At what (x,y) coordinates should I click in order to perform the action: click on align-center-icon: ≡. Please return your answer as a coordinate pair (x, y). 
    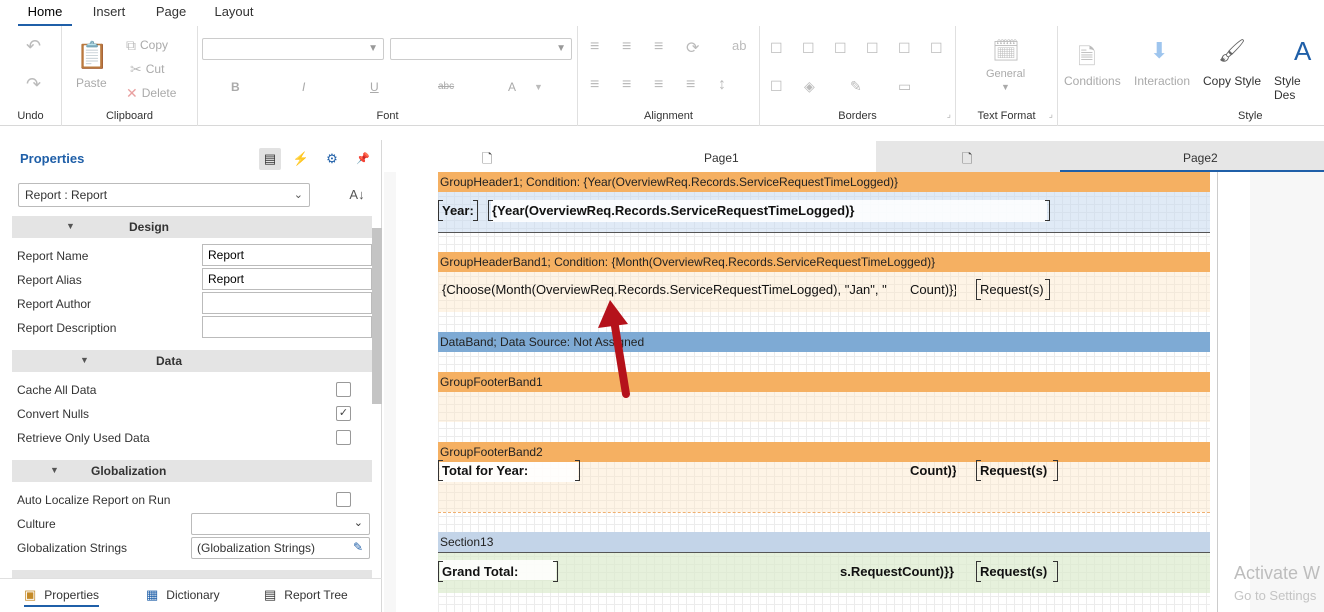
    Looking at the image, I should click on (626, 47).